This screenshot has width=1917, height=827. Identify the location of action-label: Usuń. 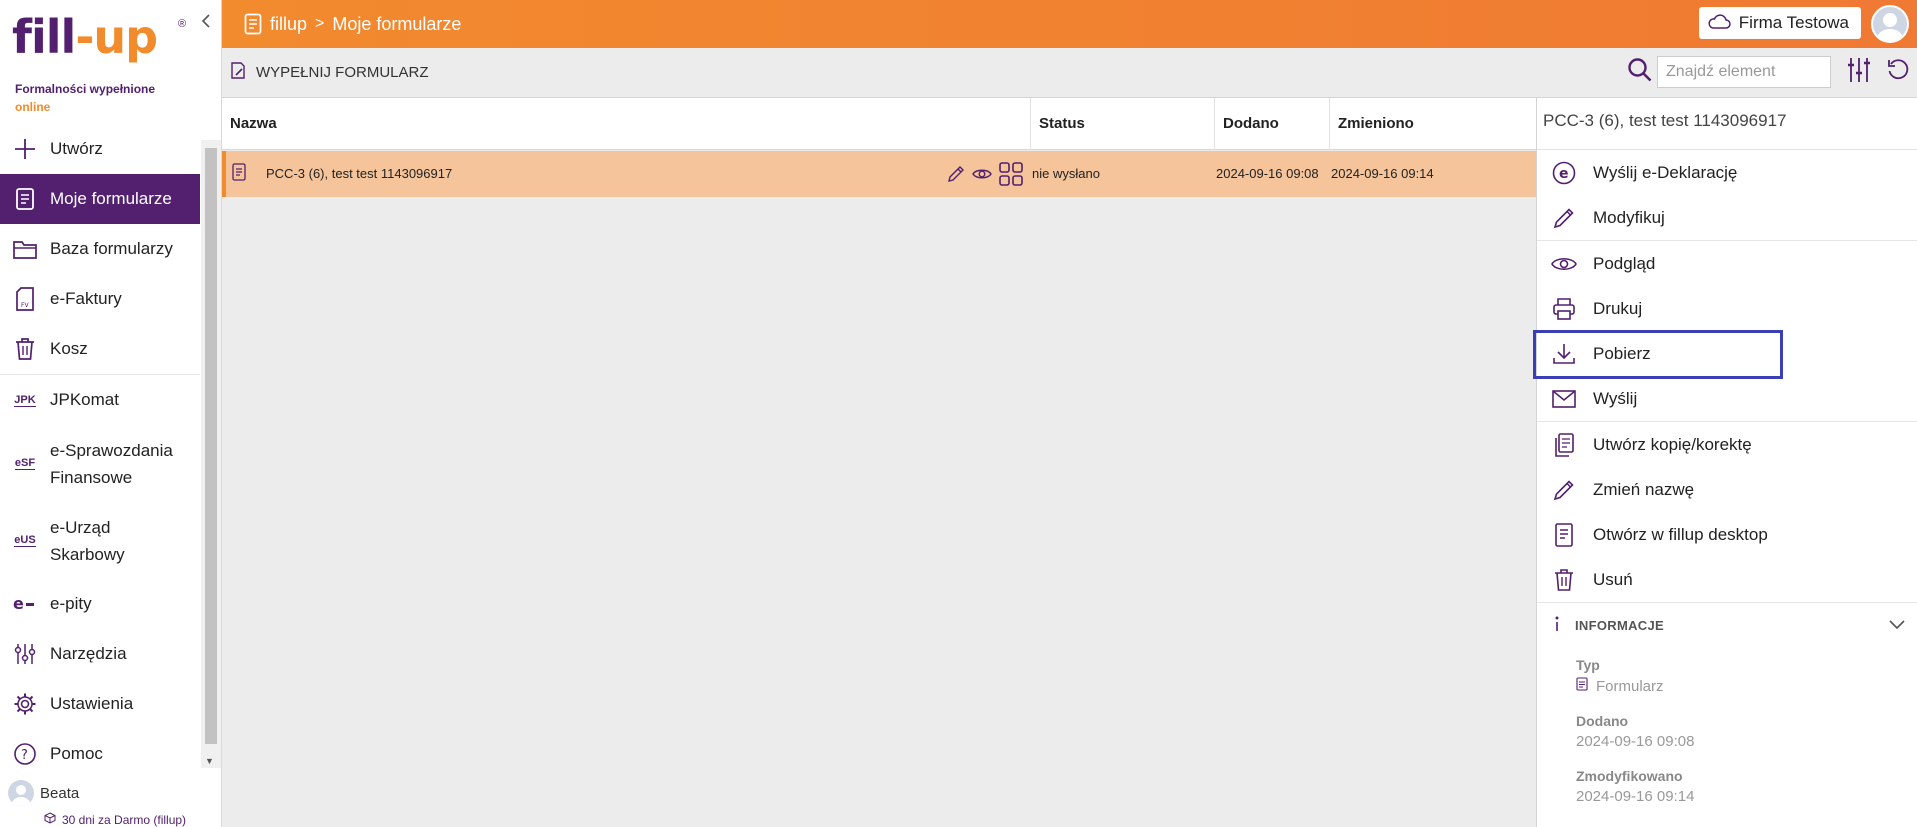
(1613, 579).